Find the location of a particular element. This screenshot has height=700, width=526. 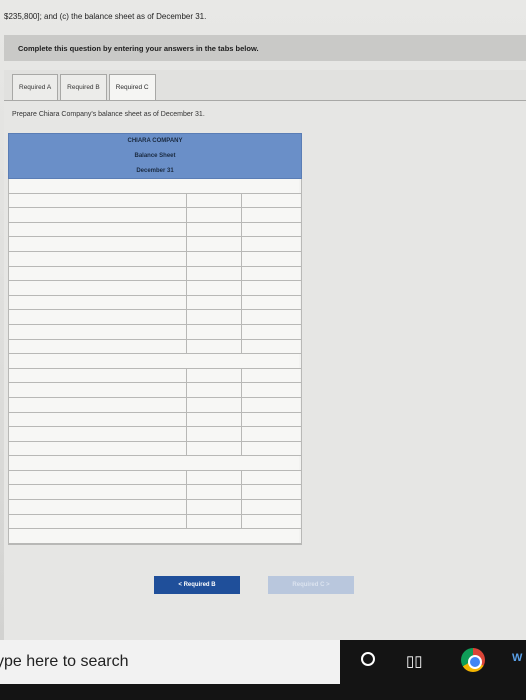

sheet-header: CHIARA COMPANY Balance Sheet December 31 is located at coordinates (155, 156).